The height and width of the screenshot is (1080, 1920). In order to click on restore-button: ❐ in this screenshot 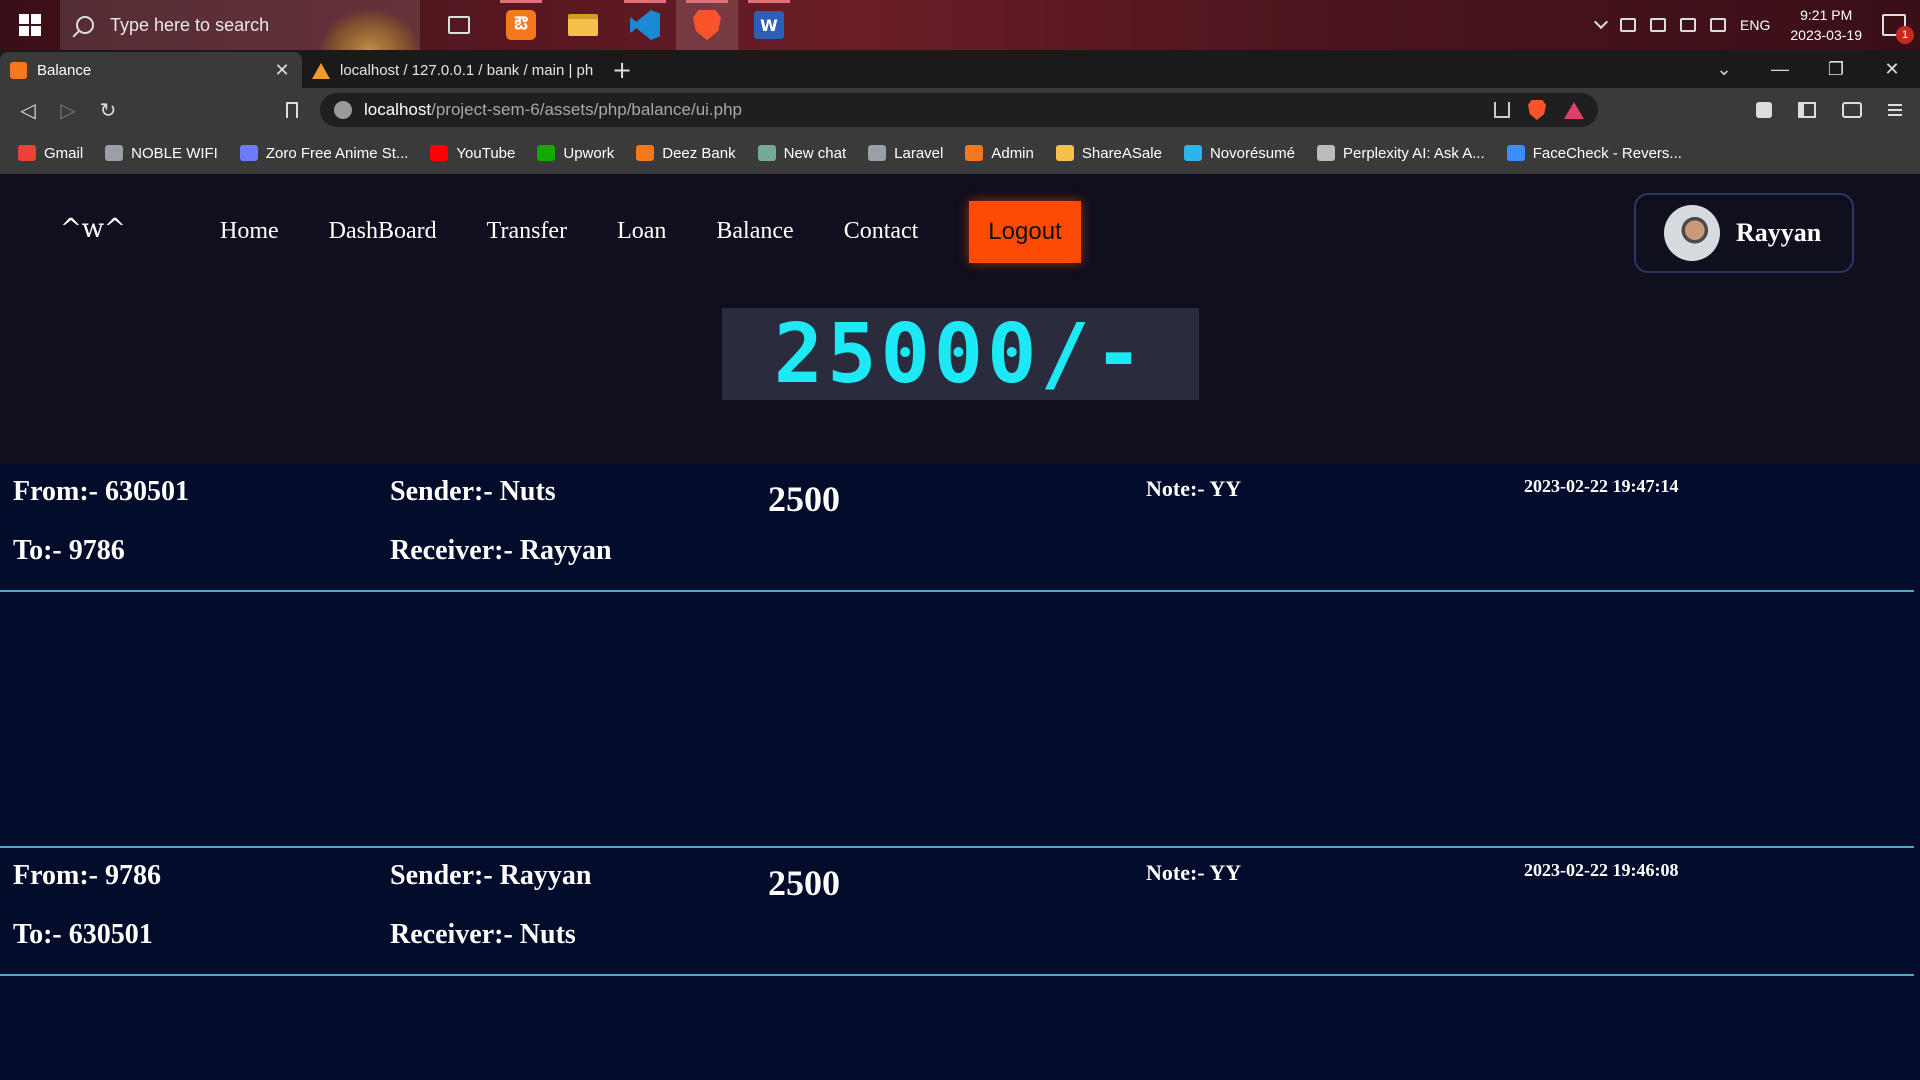, I will do `click(1836, 69)`.